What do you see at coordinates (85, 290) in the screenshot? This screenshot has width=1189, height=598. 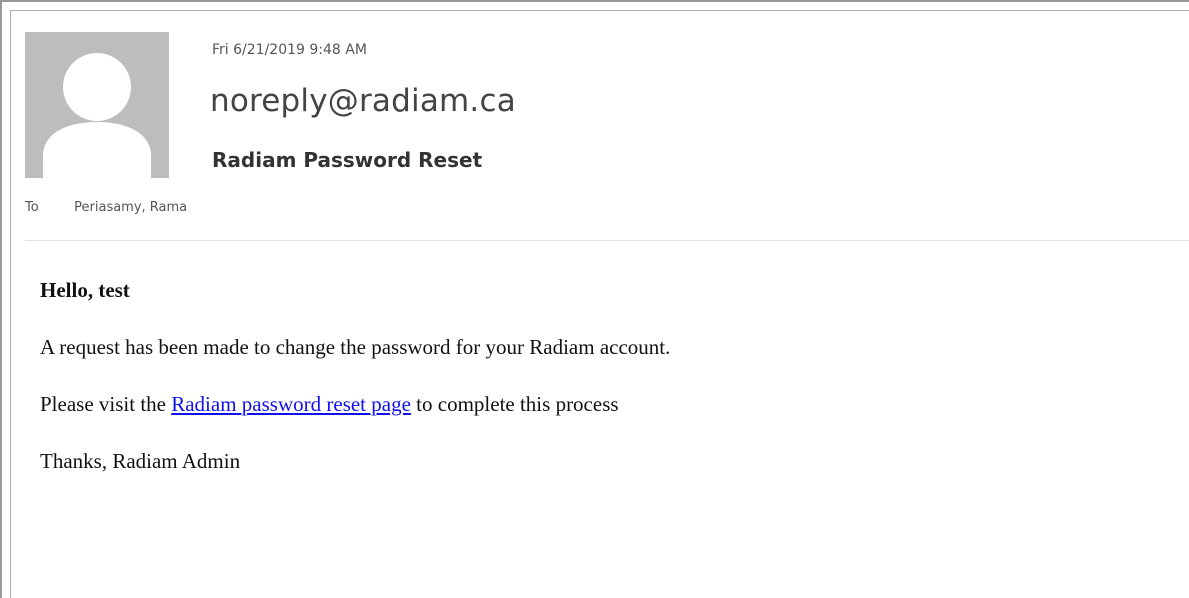 I see `email-greeting: Hello, test` at bounding box center [85, 290].